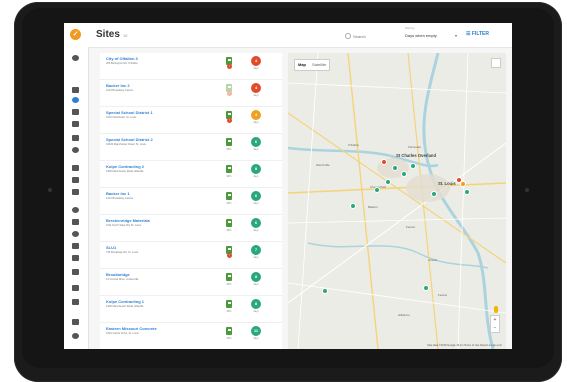 This screenshot has height=382, width=567. I want to click on site-name-link: Backer Inc 2, so click(118, 85).